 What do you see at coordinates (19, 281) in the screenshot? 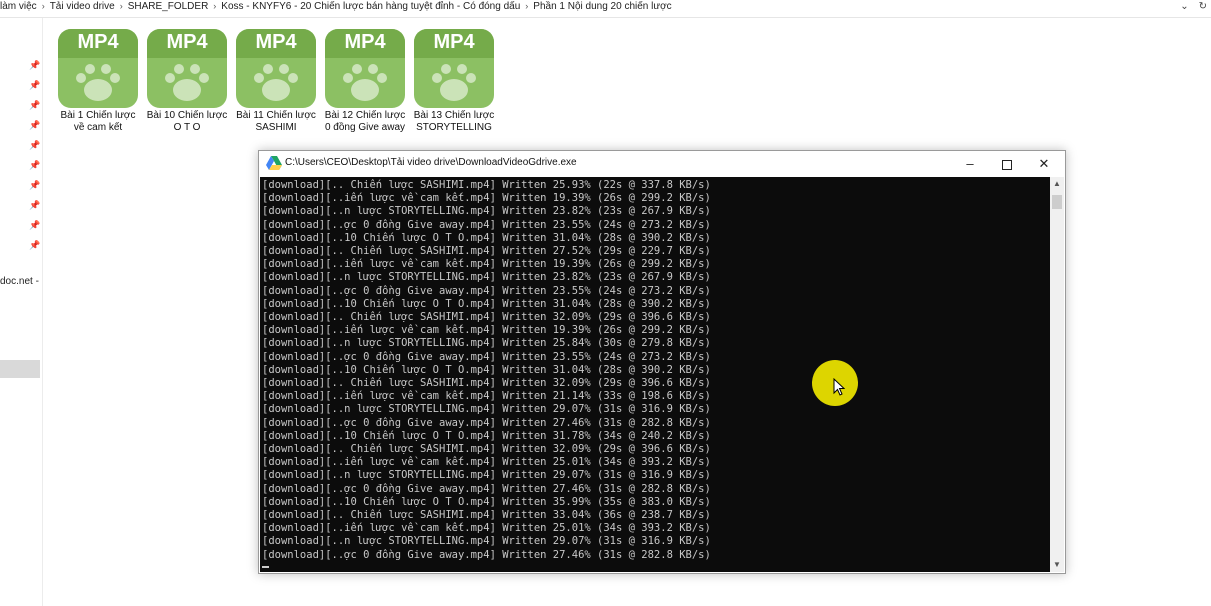
I see `nav-item-label: doc.net -` at bounding box center [19, 281].